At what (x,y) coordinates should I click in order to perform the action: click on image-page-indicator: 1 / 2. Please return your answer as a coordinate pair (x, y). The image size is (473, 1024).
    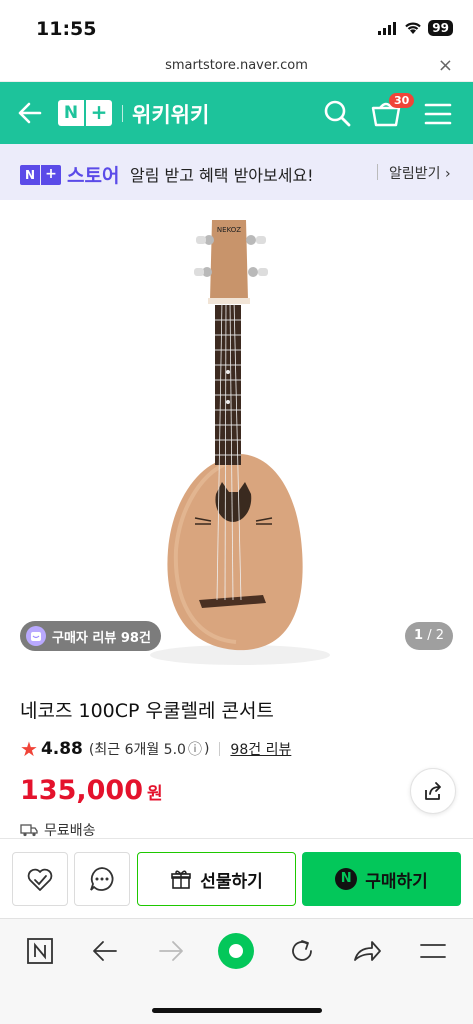
    Looking at the image, I should click on (429, 636).